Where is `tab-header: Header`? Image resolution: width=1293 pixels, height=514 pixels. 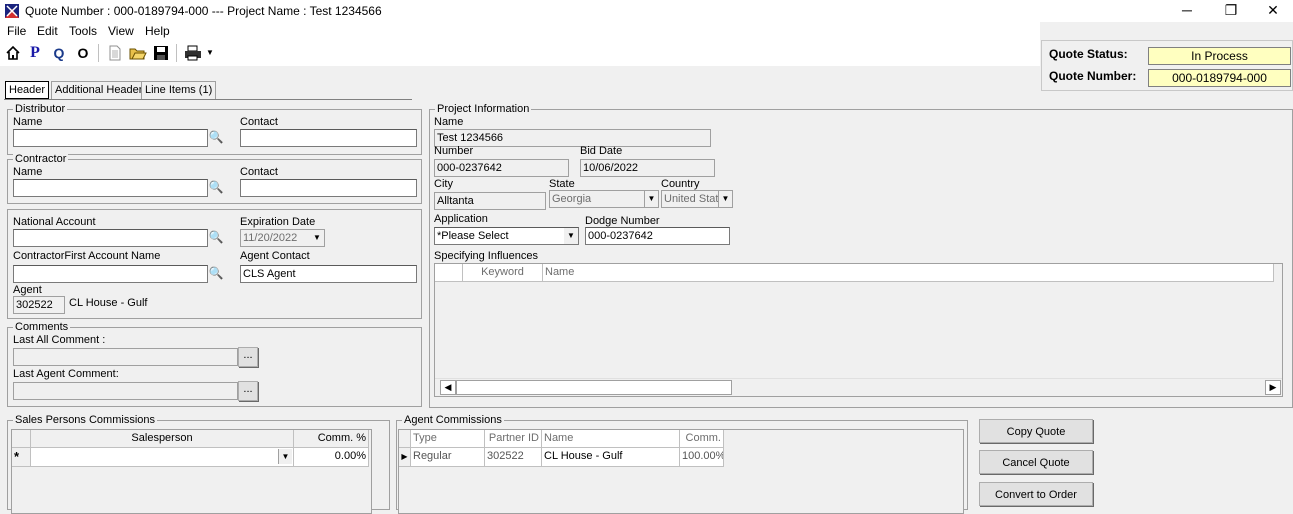
tab-header: Header is located at coordinates (27, 90).